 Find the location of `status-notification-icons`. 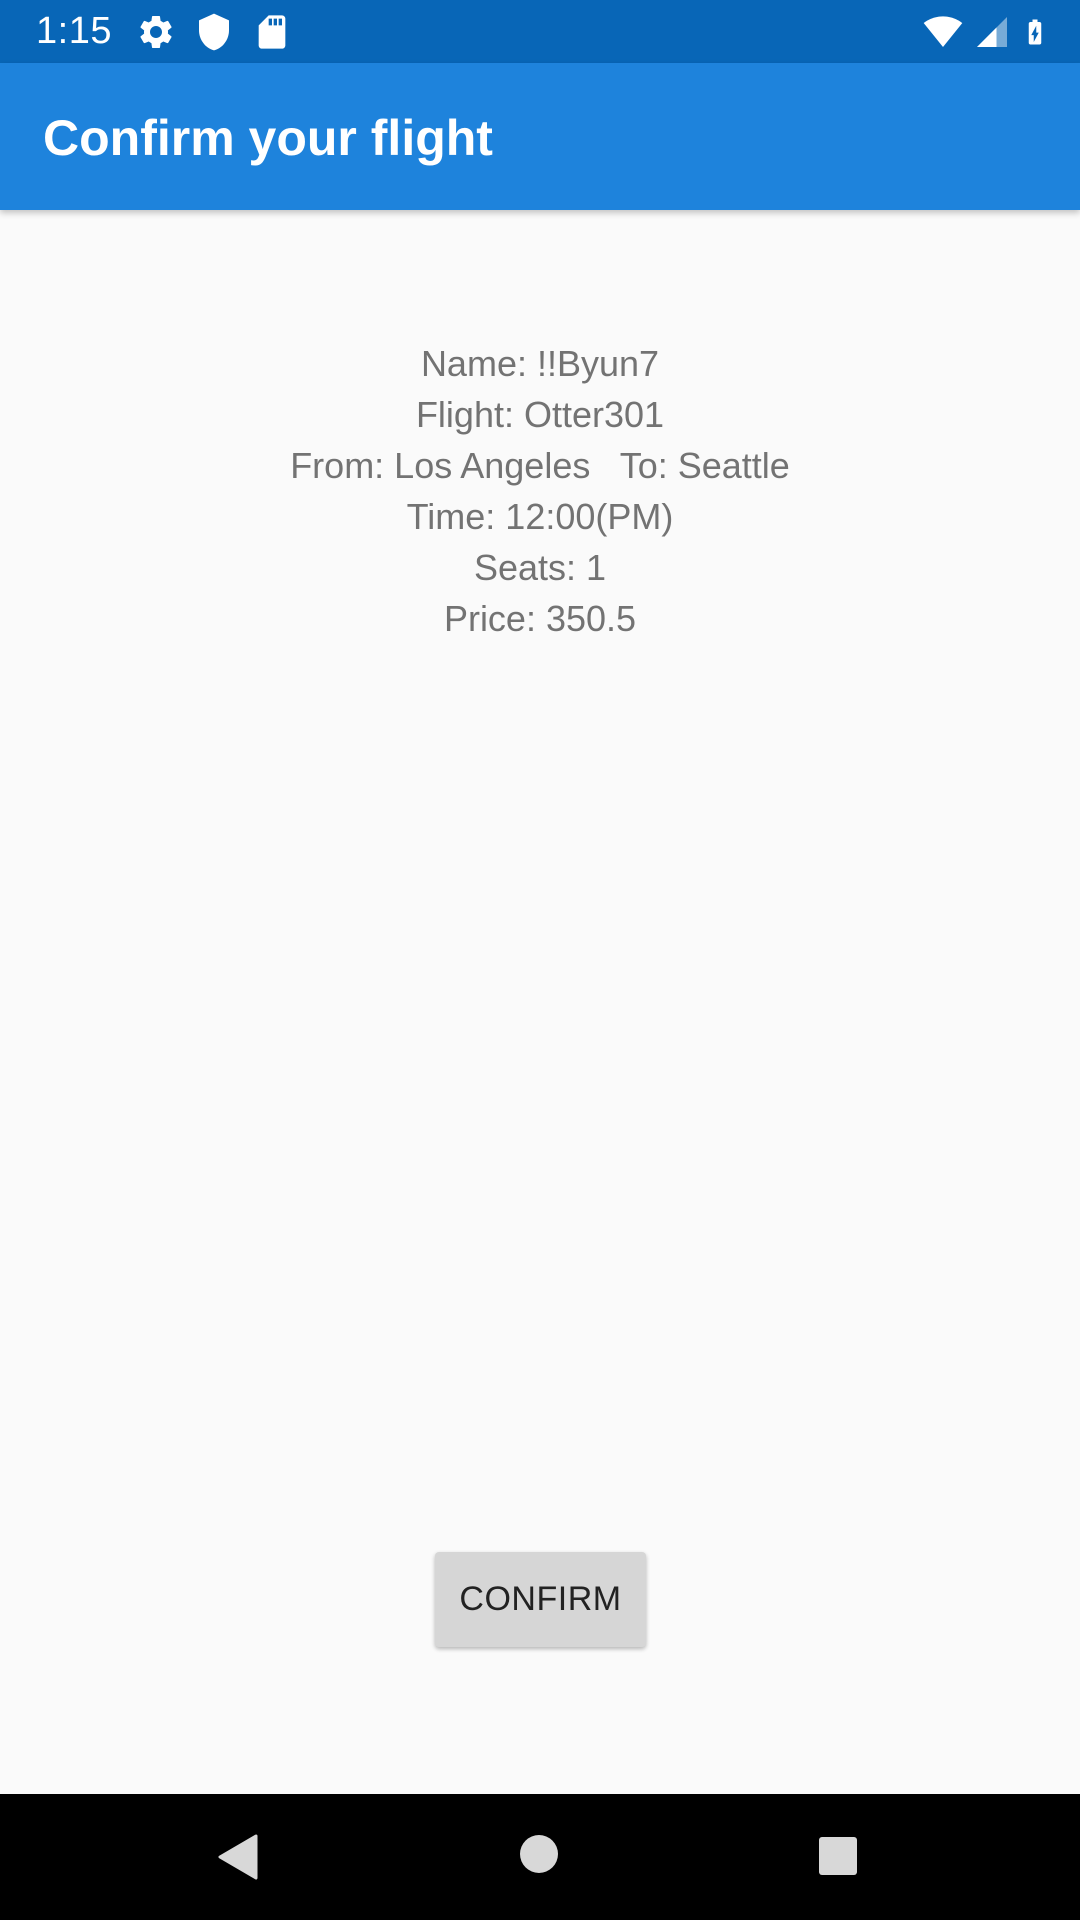

status-notification-icons is located at coordinates (223, 32).